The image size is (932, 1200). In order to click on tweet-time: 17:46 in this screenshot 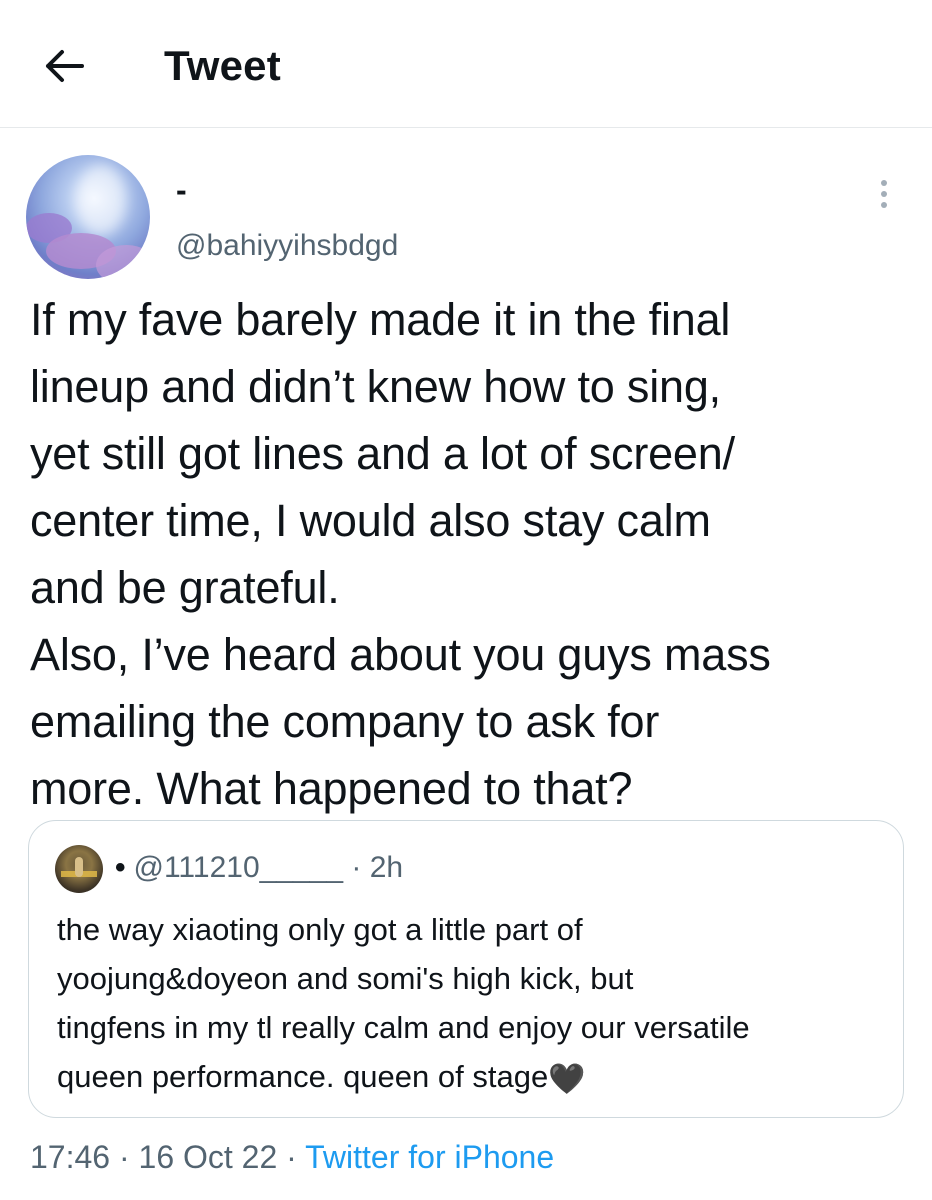, I will do `click(70, 1157)`.